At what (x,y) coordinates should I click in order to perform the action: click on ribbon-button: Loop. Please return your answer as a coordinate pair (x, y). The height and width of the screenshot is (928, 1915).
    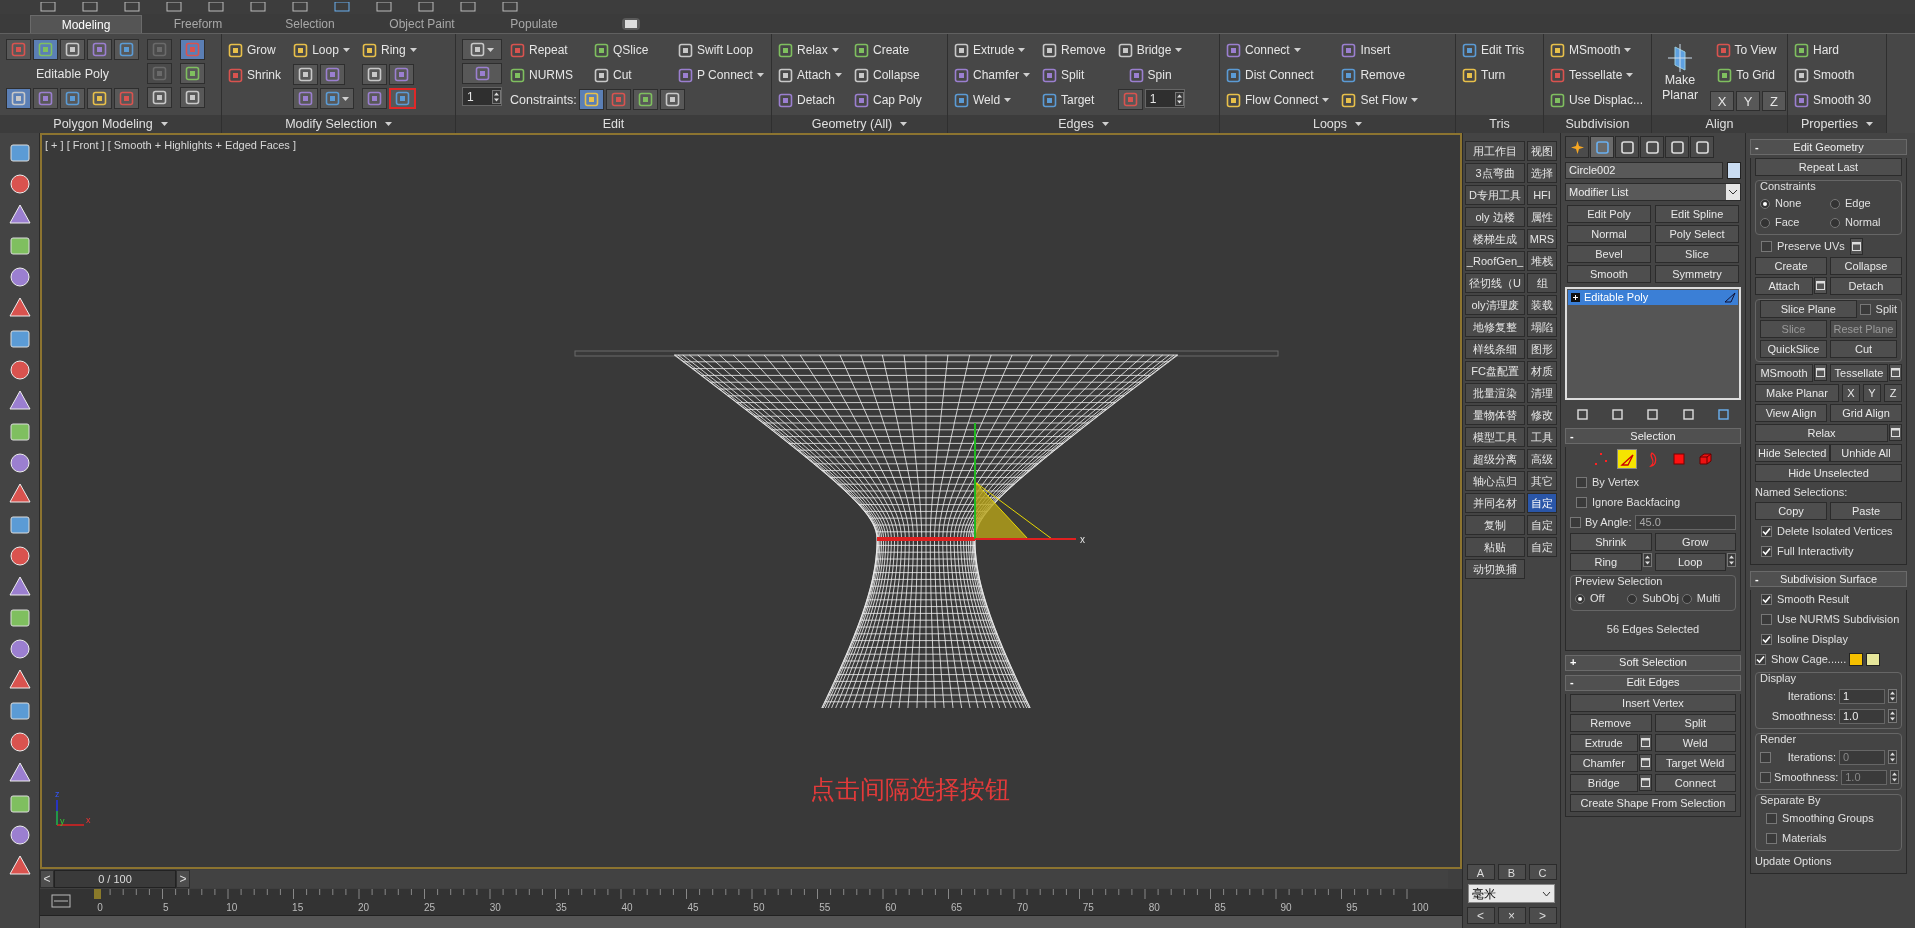
    Looking at the image, I should click on (323, 50).